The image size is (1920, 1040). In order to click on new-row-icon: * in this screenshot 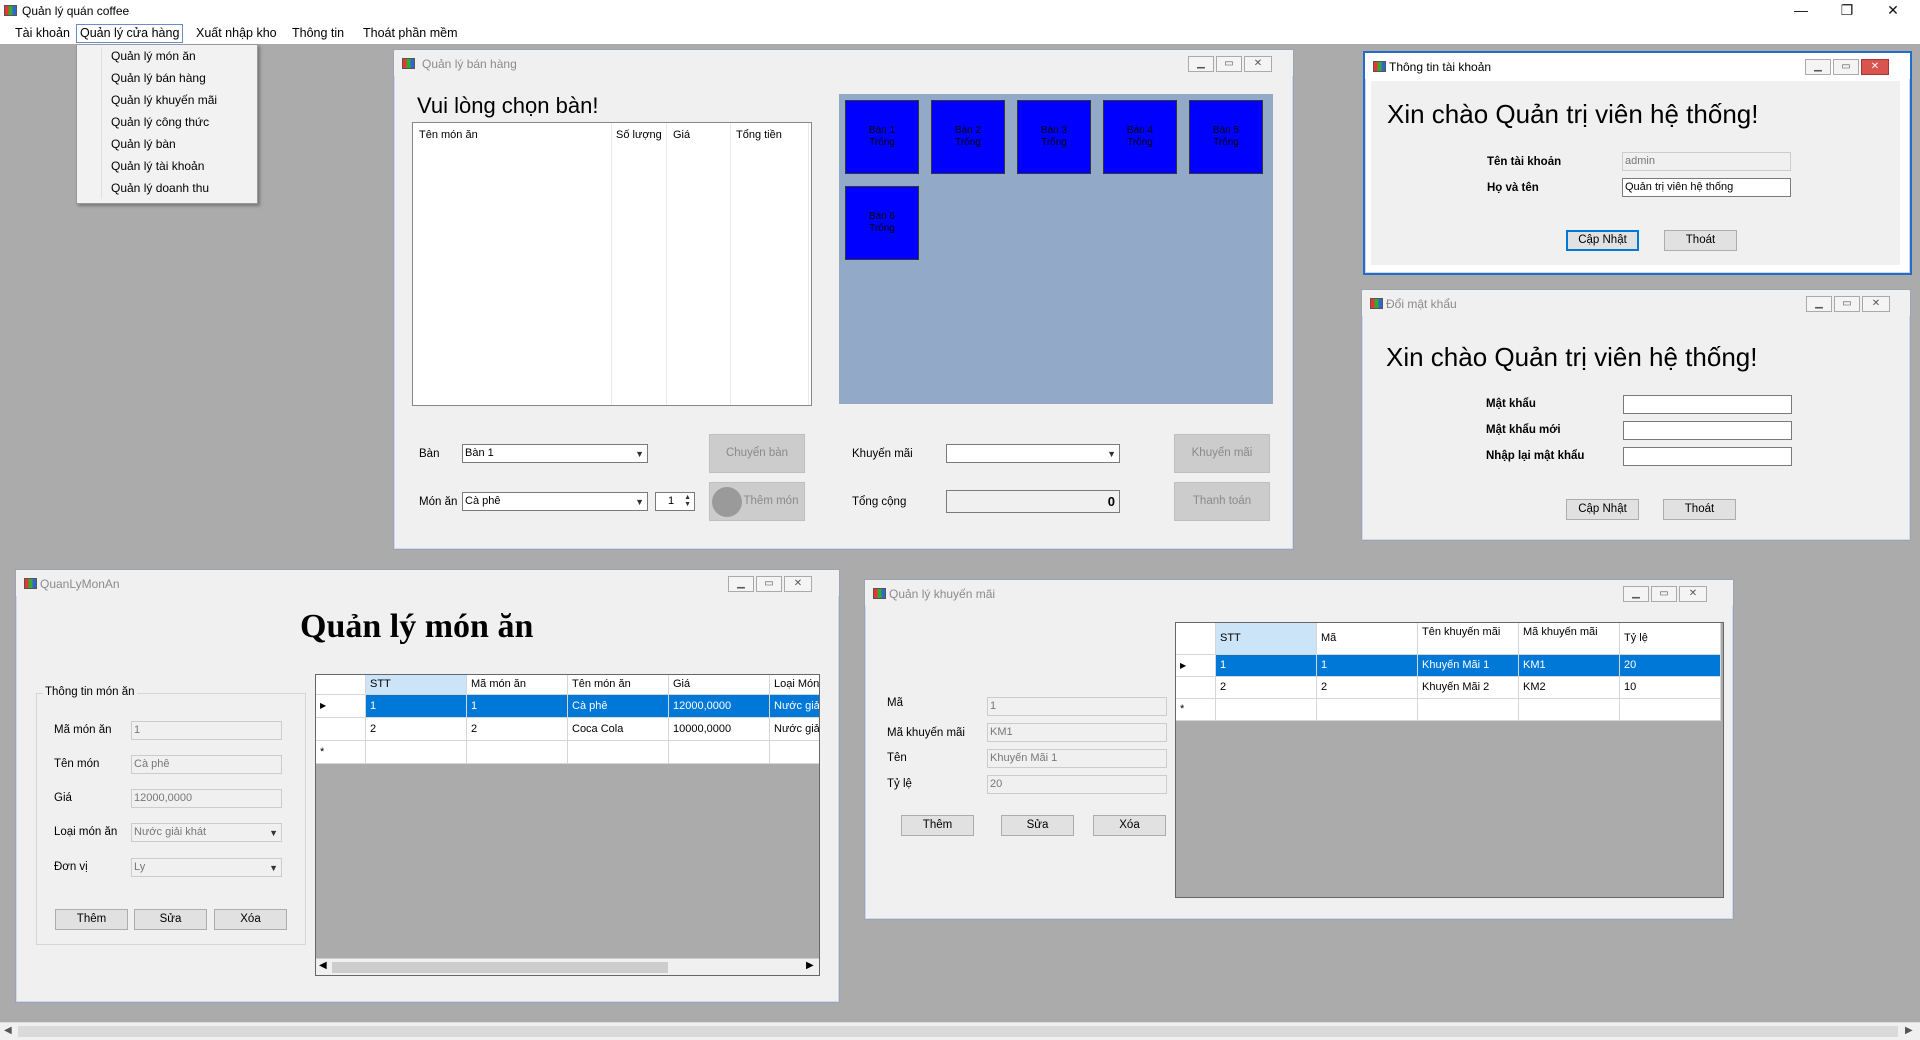, I will do `click(341, 752)`.